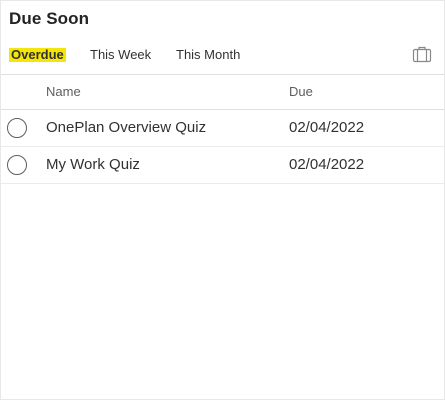 This screenshot has width=445, height=400. Describe the element at coordinates (120, 55) in the screenshot. I see `tab-this-week: This Week` at that location.